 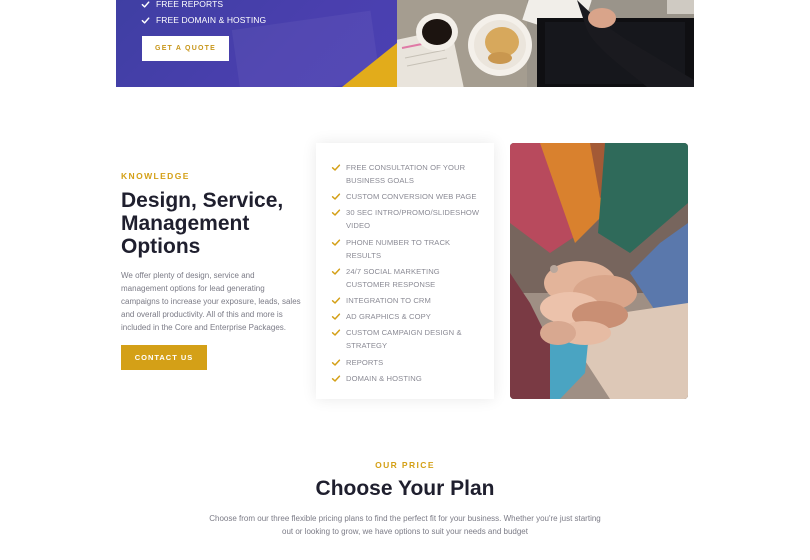 I want to click on feature-label: PHONE NUMBER TO TRACK RESULTS, so click(x=398, y=248).